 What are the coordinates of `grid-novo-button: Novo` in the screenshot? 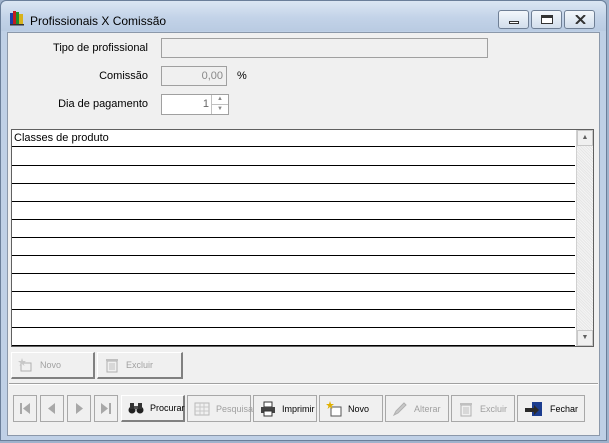 It's located at (53, 365).